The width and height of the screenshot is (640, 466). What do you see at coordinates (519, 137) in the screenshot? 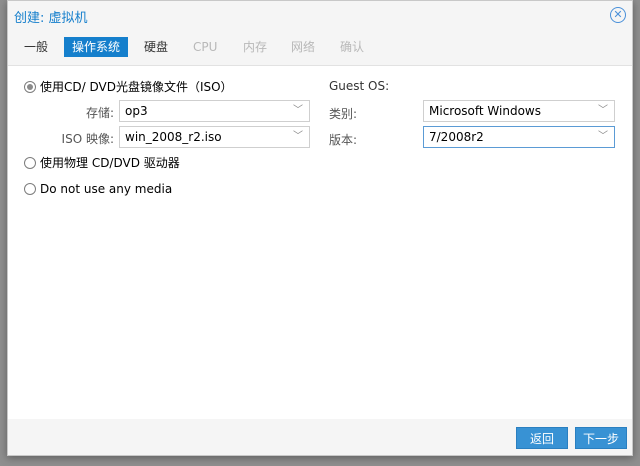
I see `os-version-select: 7/2008r2 ﹀` at bounding box center [519, 137].